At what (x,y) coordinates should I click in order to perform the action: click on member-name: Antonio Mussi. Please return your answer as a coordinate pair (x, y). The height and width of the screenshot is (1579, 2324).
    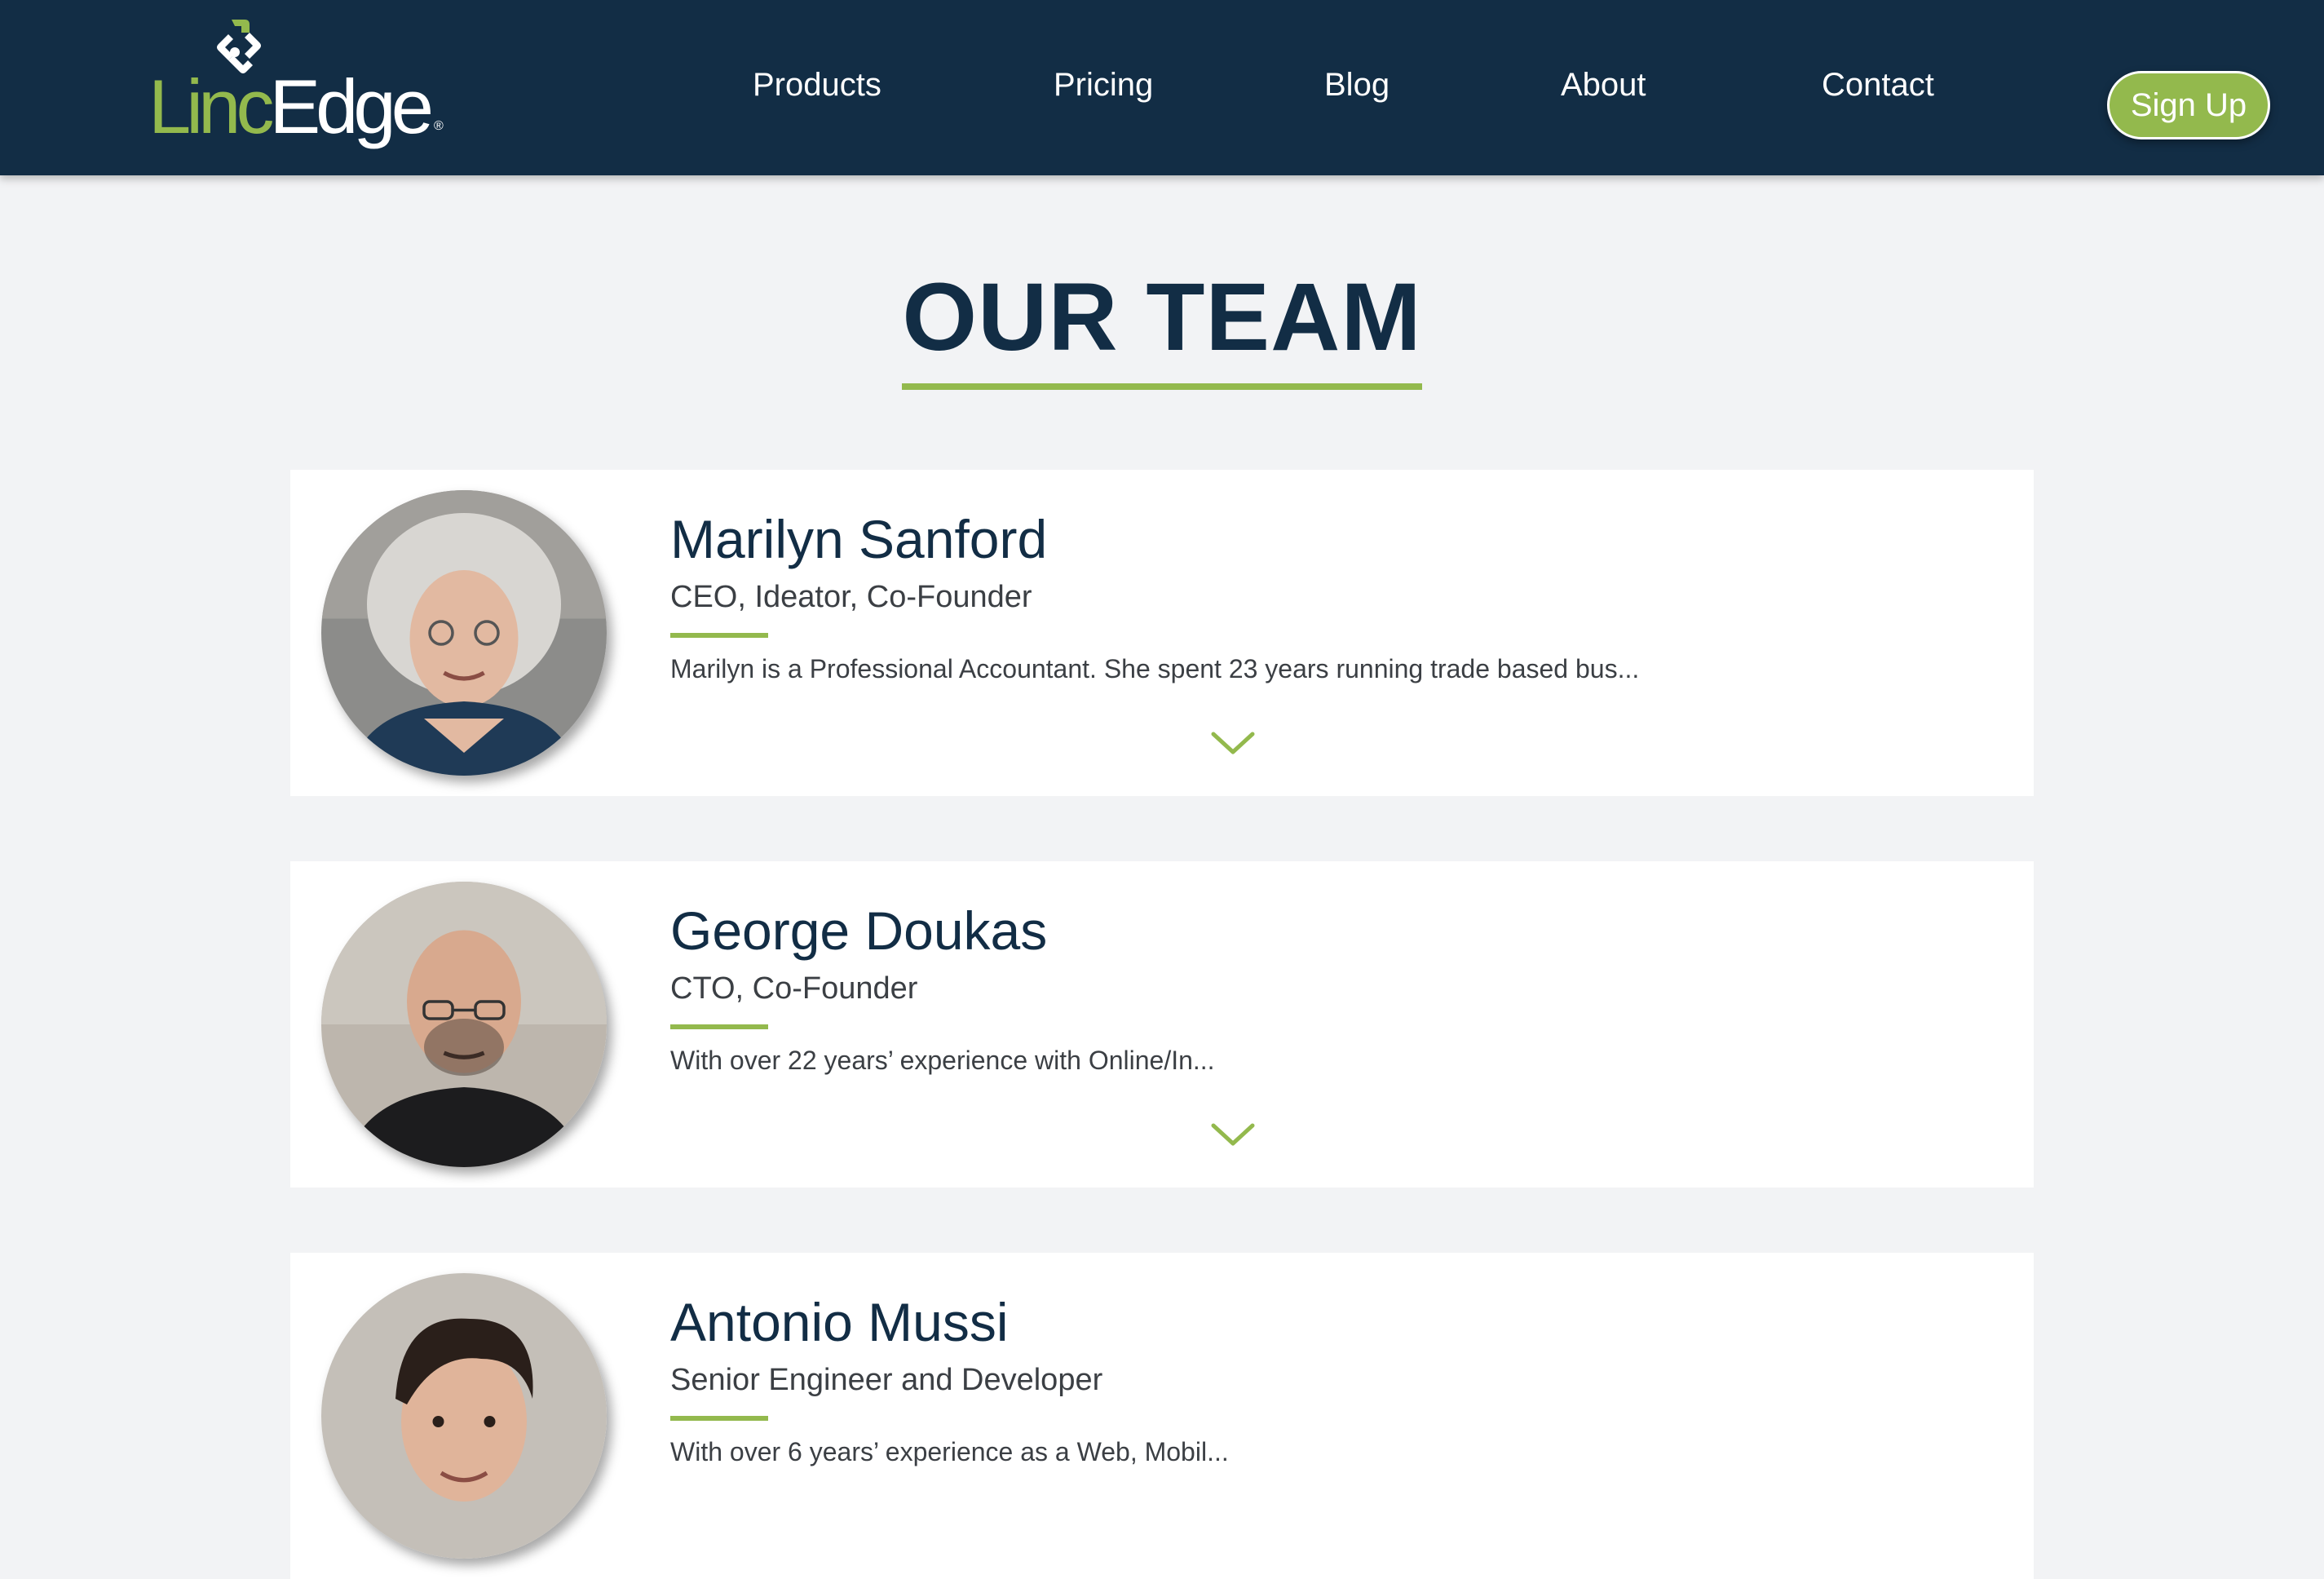
    Looking at the image, I should click on (839, 1322).